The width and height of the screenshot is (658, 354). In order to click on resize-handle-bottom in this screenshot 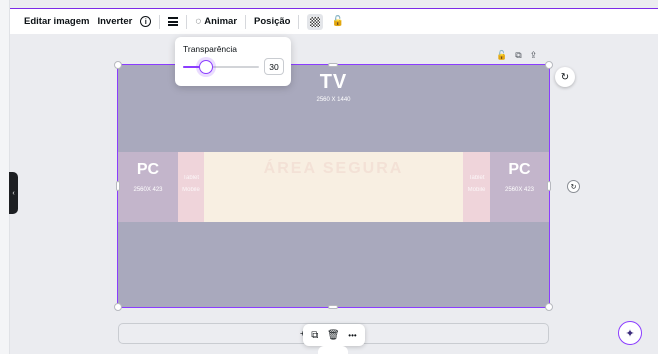, I will do `click(333, 307)`.